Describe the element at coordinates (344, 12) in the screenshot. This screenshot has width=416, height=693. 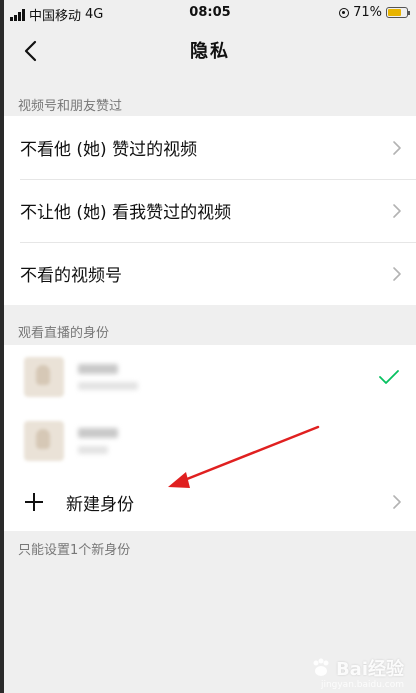
I see `rotation-lock-icon` at that location.